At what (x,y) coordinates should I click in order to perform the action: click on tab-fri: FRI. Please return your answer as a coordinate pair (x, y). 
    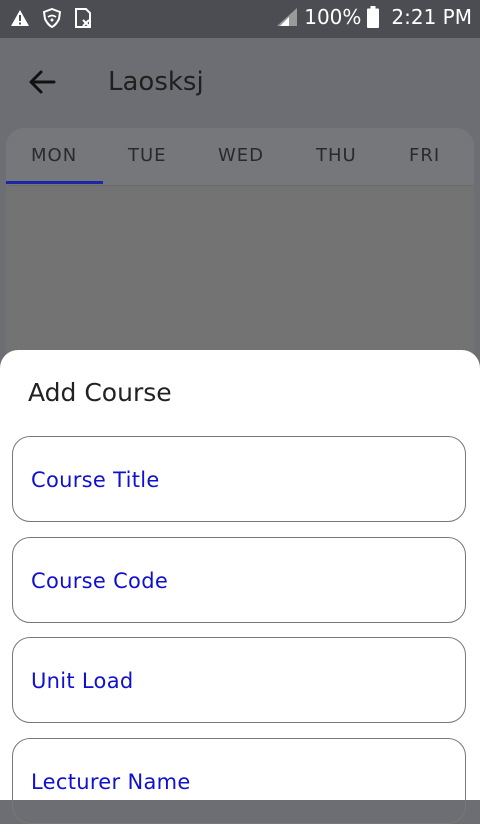
    Looking at the image, I should click on (424, 155).